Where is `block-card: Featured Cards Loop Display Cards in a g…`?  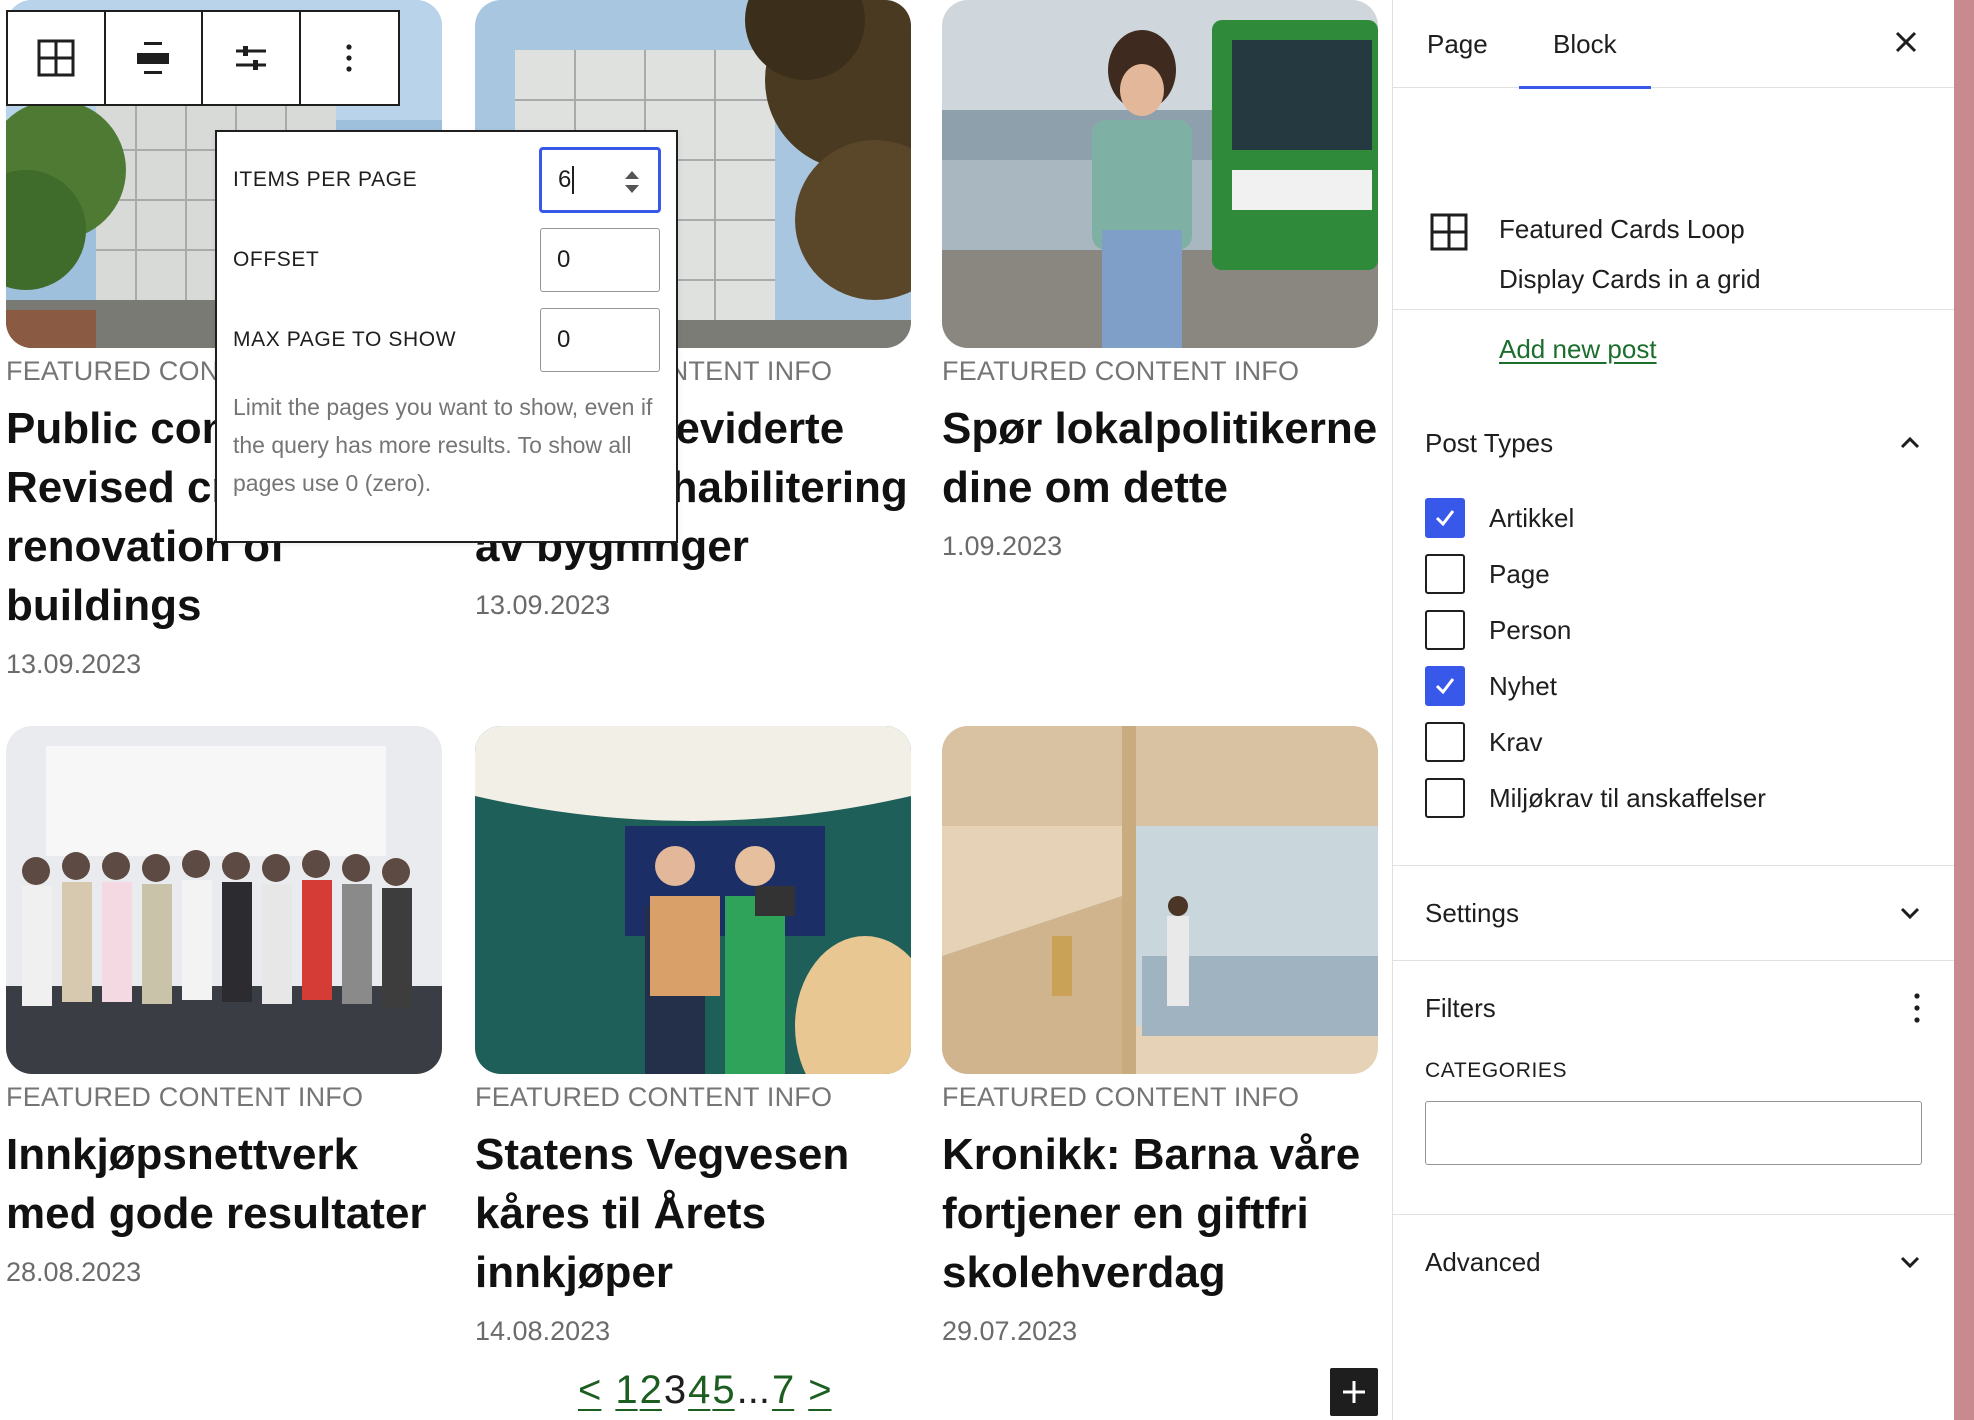
block-card: Featured Cards Loop Display Cards in a g… is located at coordinates (1673, 226).